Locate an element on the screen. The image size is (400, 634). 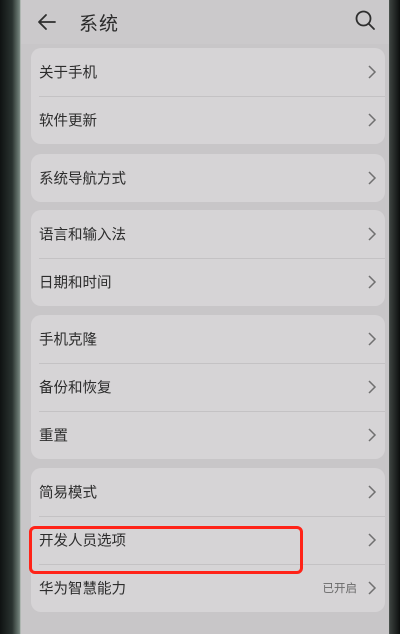
search-icon is located at coordinates (365, 20).